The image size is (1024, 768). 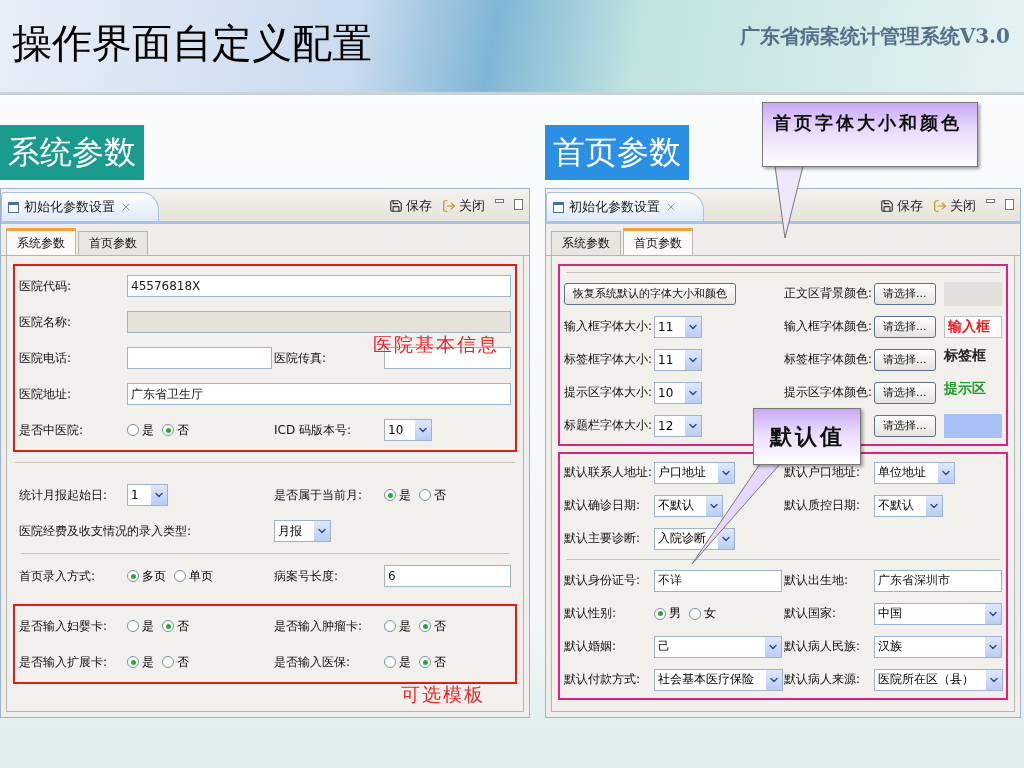 I want to click on field-label: 默认质控日期:, so click(x=823, y=505).